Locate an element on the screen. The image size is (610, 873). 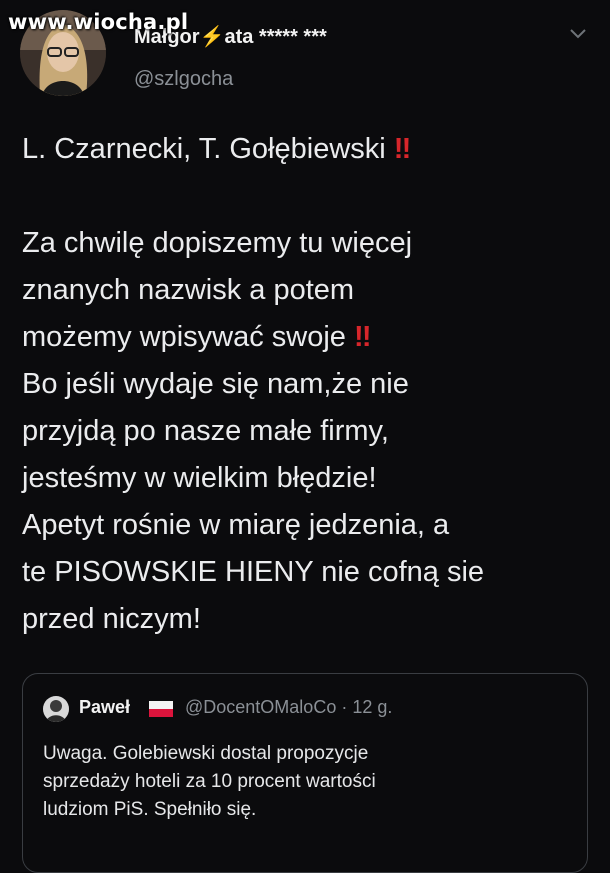
poland-flag-icon is located at coordinates (161, 709).